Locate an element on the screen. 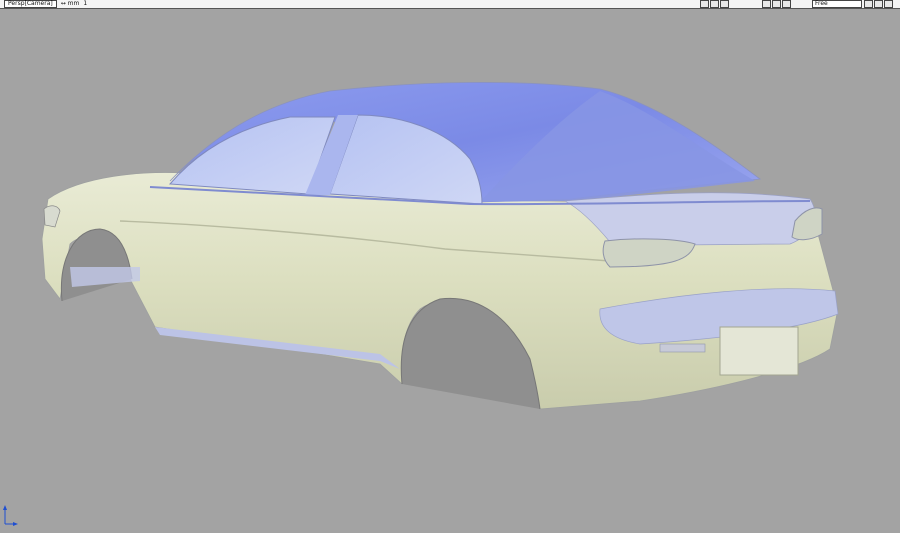  zoom-icon is located at coordinates (724, 4).